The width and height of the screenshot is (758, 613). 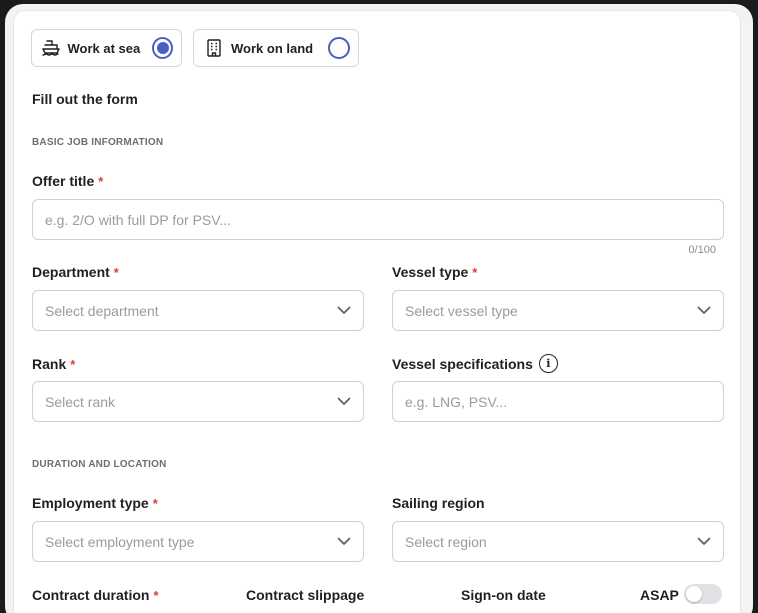 I want to click on sailing-region-label: Sailing region, so click(x=438, y=503).